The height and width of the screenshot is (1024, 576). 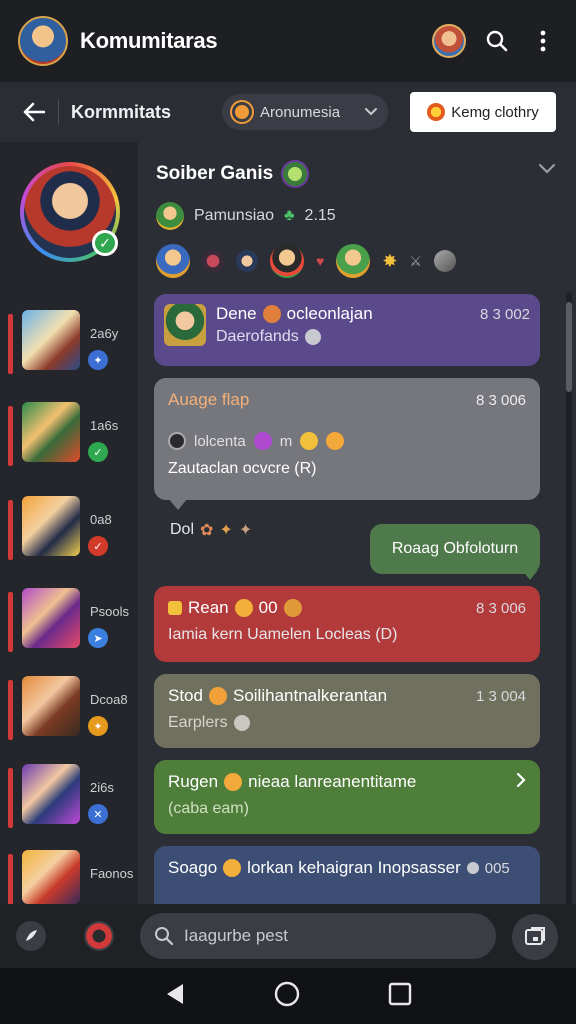 What do you see at coordinates (209, 399) in the screenshot?
I see `message-title: Auage flap` at bounding box center [209, 399].